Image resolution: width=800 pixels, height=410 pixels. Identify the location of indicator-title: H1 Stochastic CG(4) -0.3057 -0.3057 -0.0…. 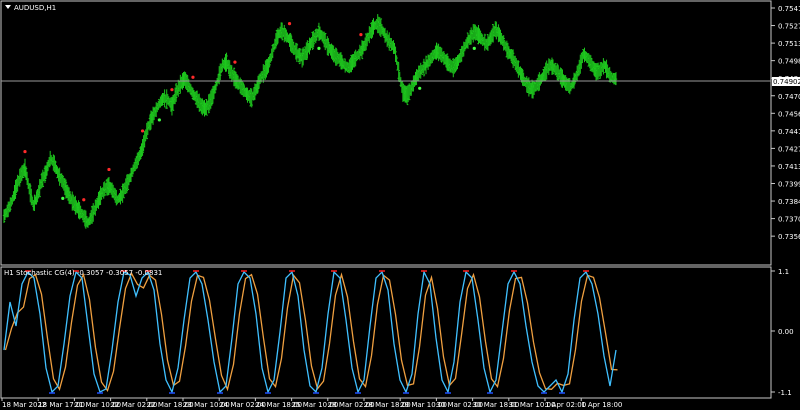
(83, 273).